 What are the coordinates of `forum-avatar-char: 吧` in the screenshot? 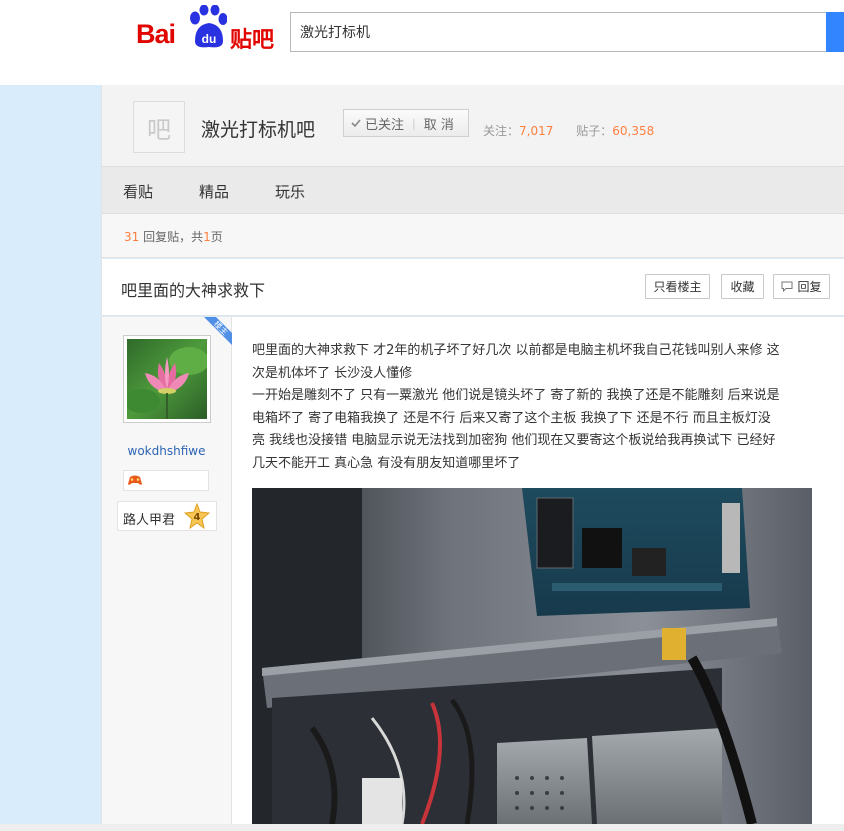 It's located at (159, 129).